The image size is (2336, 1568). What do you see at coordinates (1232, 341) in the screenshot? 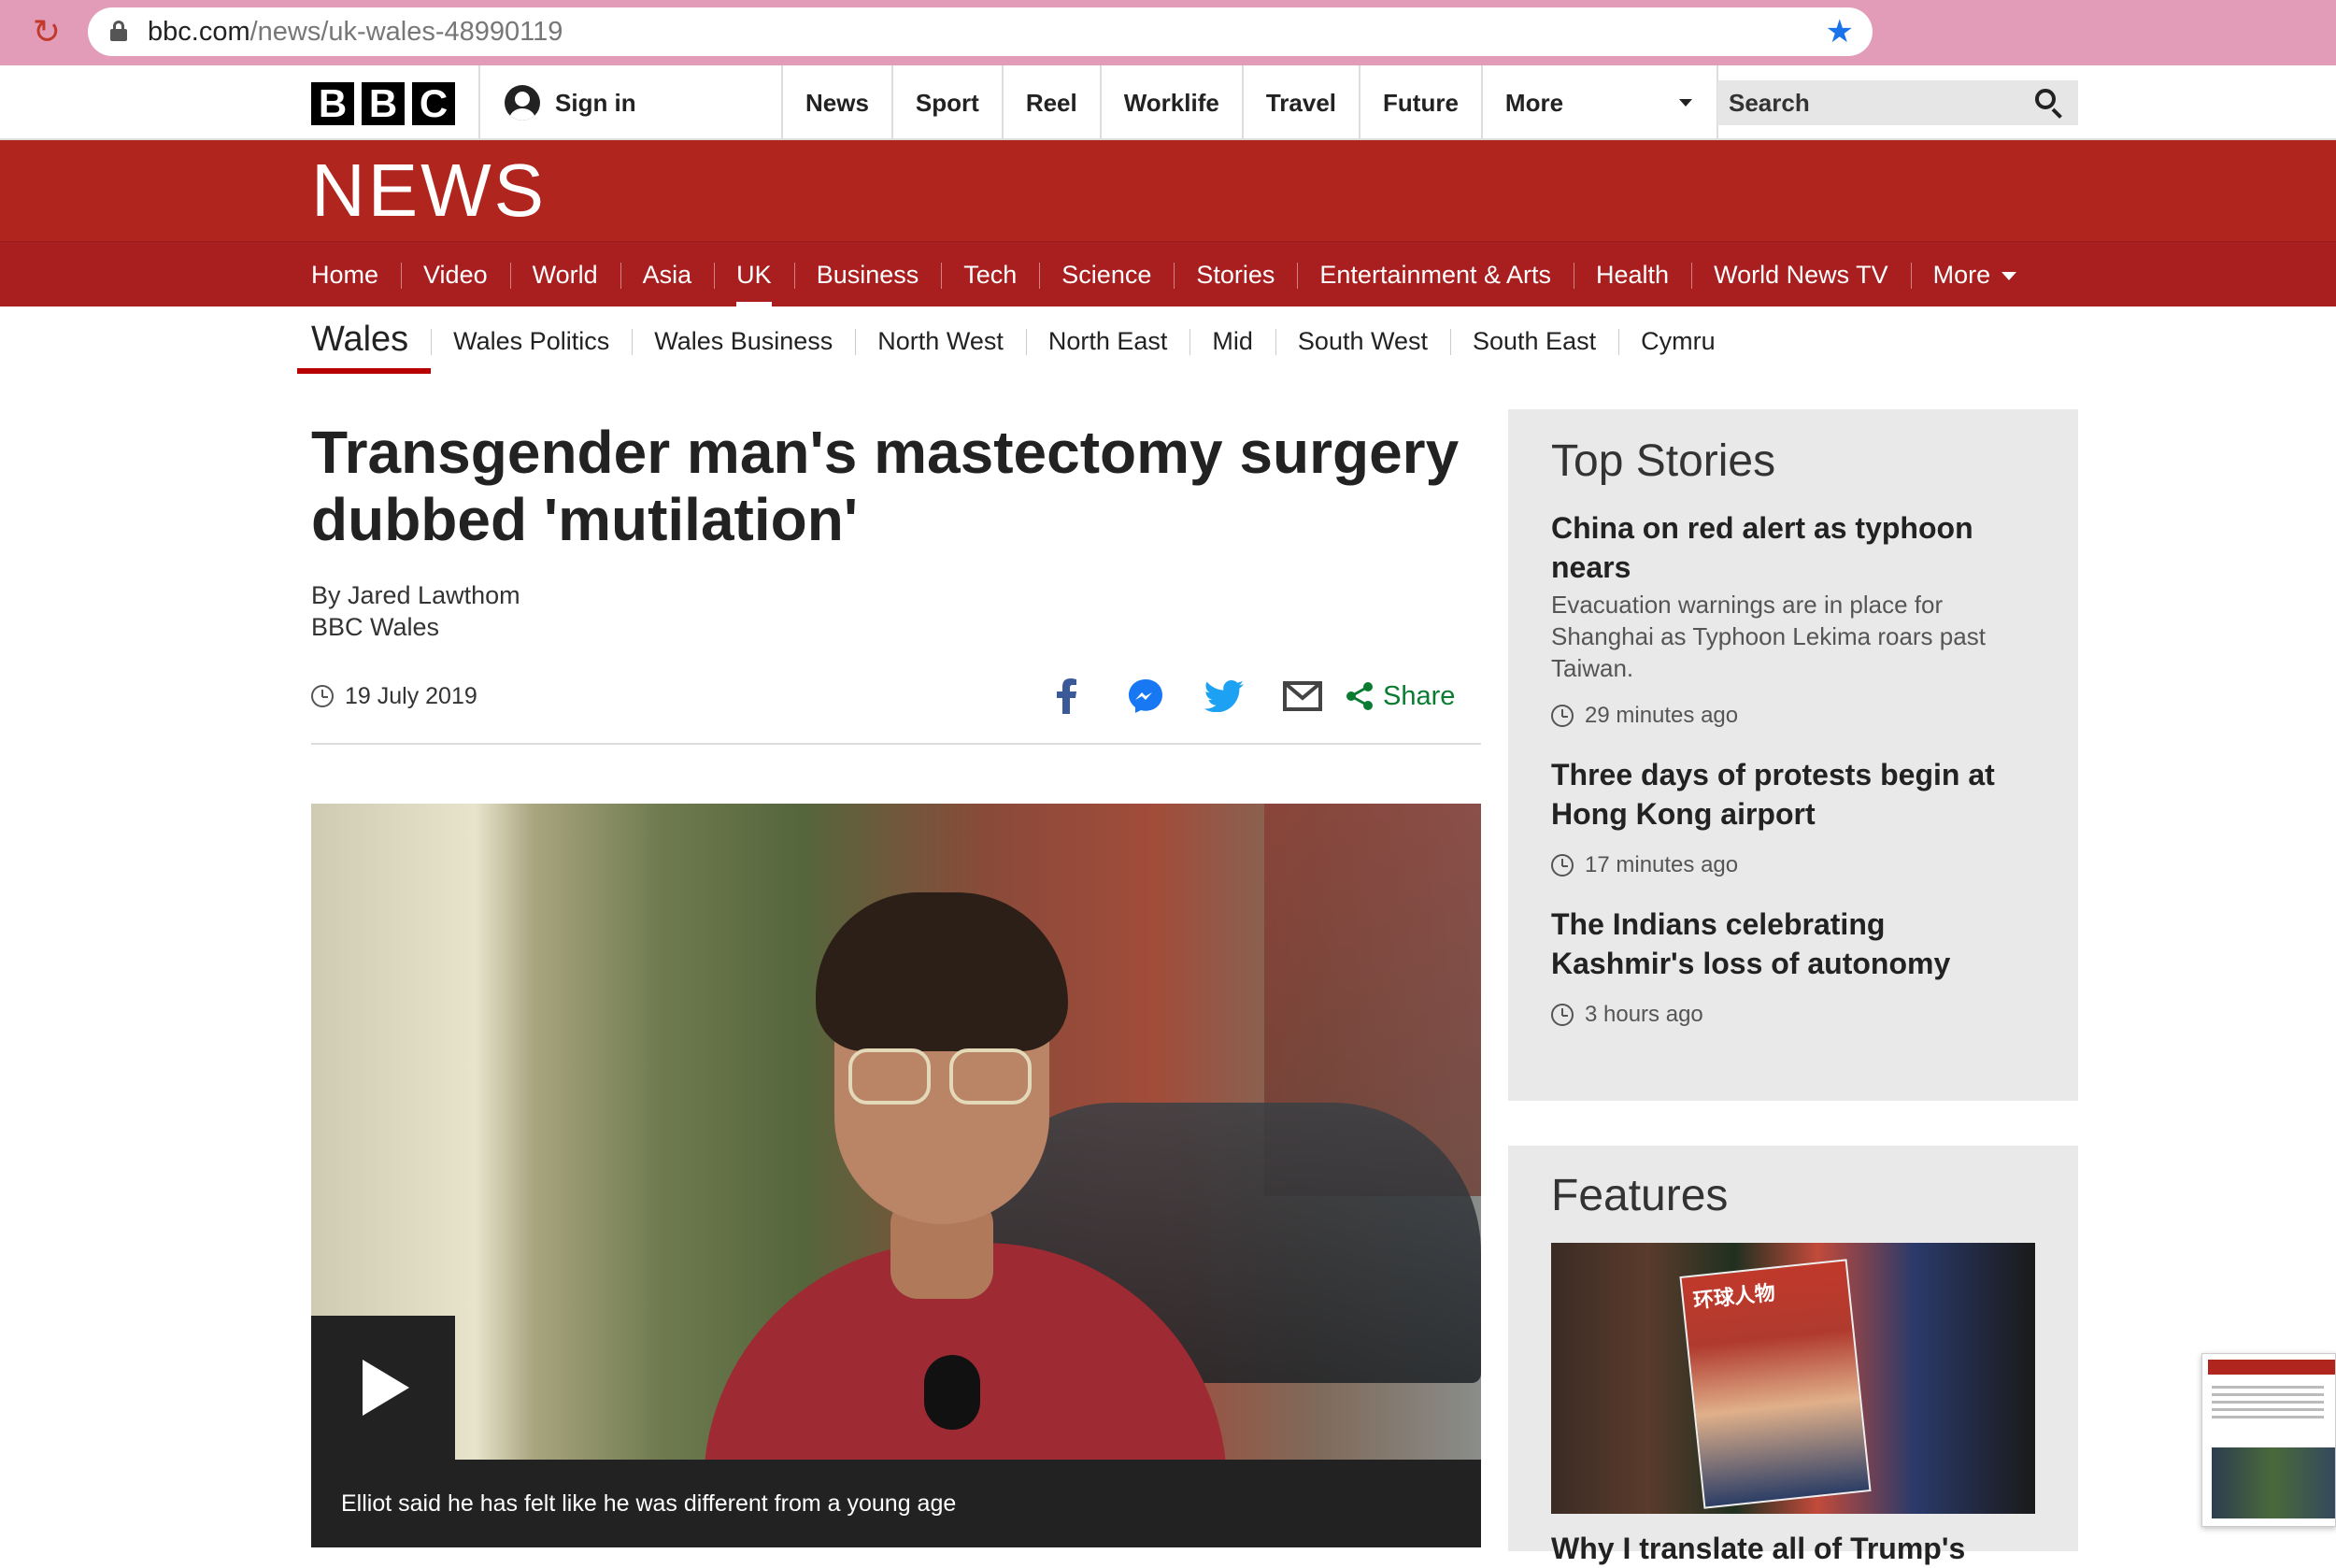
I see `subnav-mid: Mid` at bounding box center [1232, 341].